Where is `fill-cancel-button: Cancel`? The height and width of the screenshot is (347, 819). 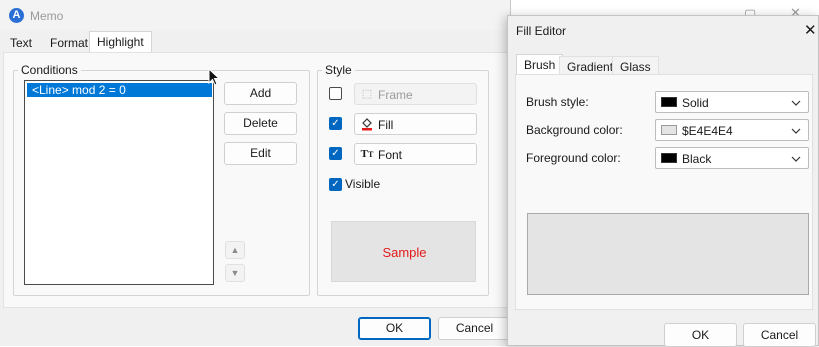
fill-cancel-button: Cancel is located at coordinates (779, 335).